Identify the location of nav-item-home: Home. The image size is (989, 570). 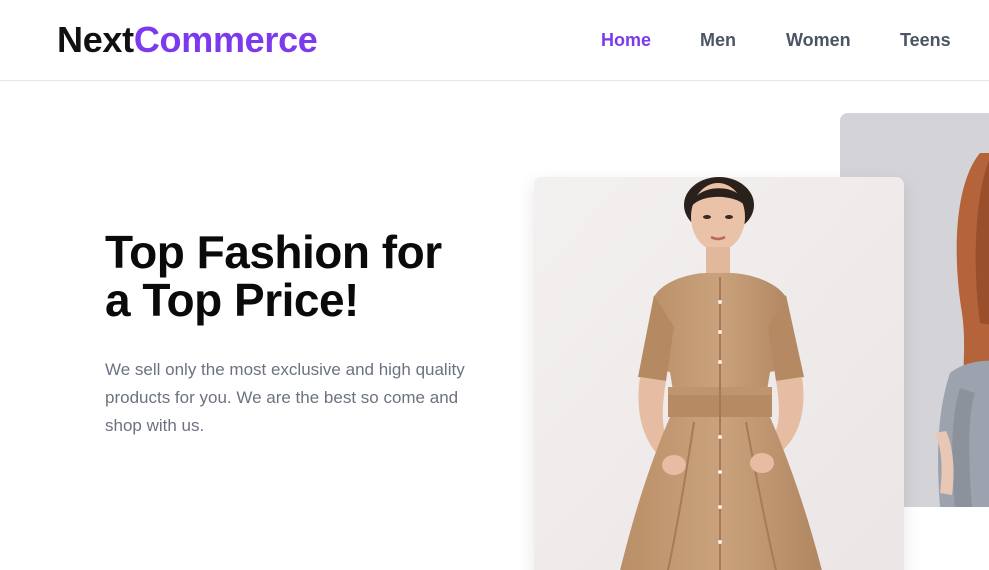
(626, 40).